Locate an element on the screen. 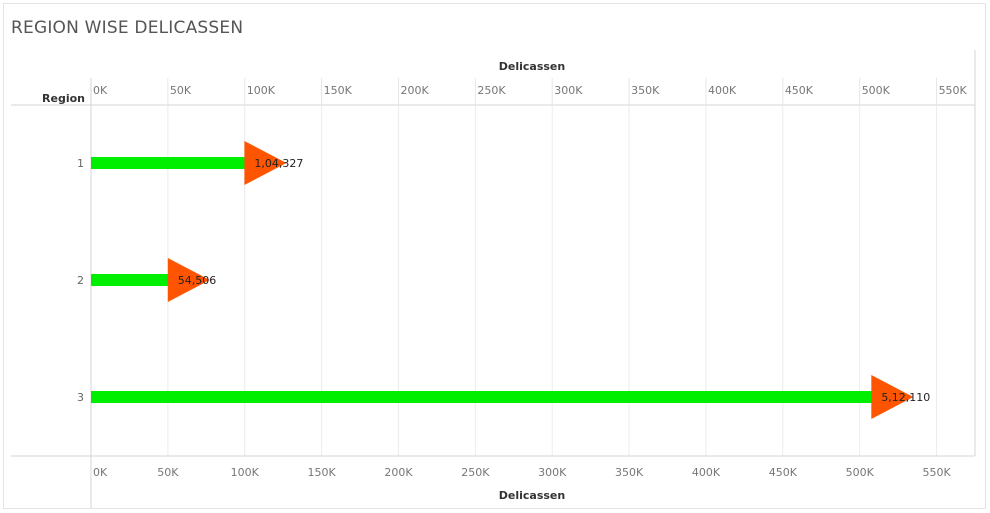  top-x-tick-label: 100K is located at coordinates (261, 90).